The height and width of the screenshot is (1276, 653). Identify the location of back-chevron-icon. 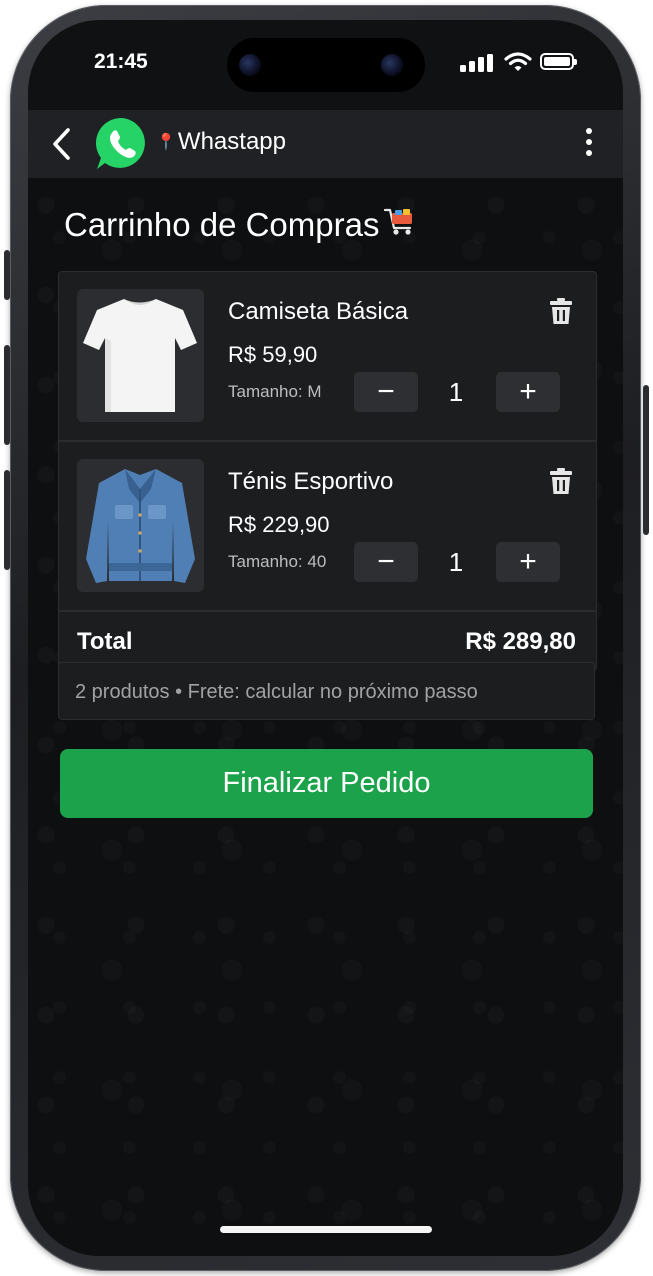
(62, 144).